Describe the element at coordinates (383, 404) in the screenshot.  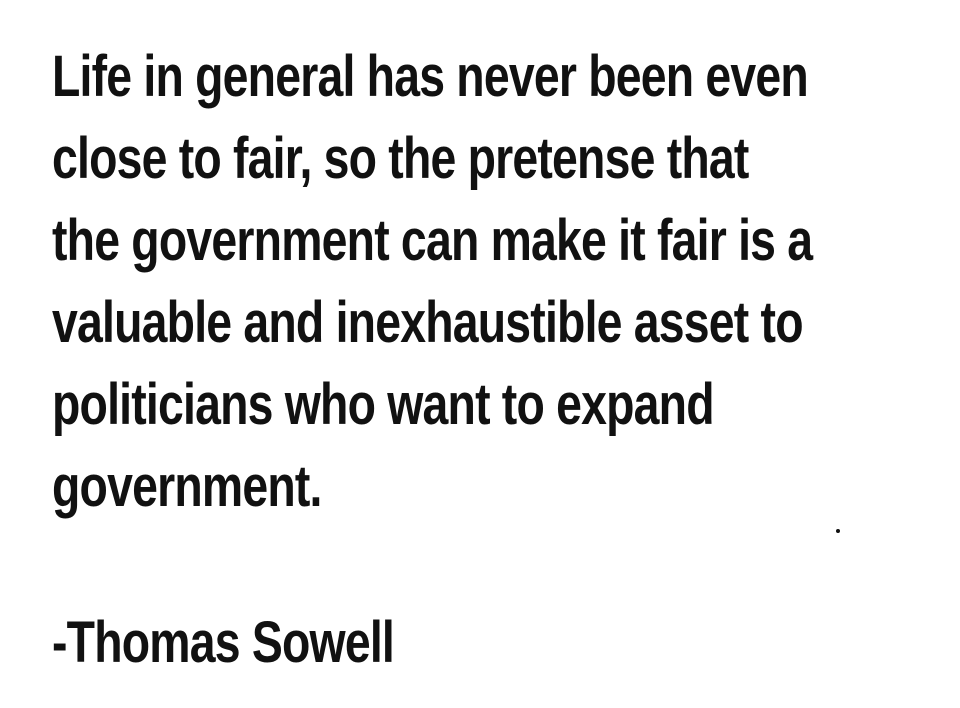
I see `quote-line: politicians who want to expand` at that location.